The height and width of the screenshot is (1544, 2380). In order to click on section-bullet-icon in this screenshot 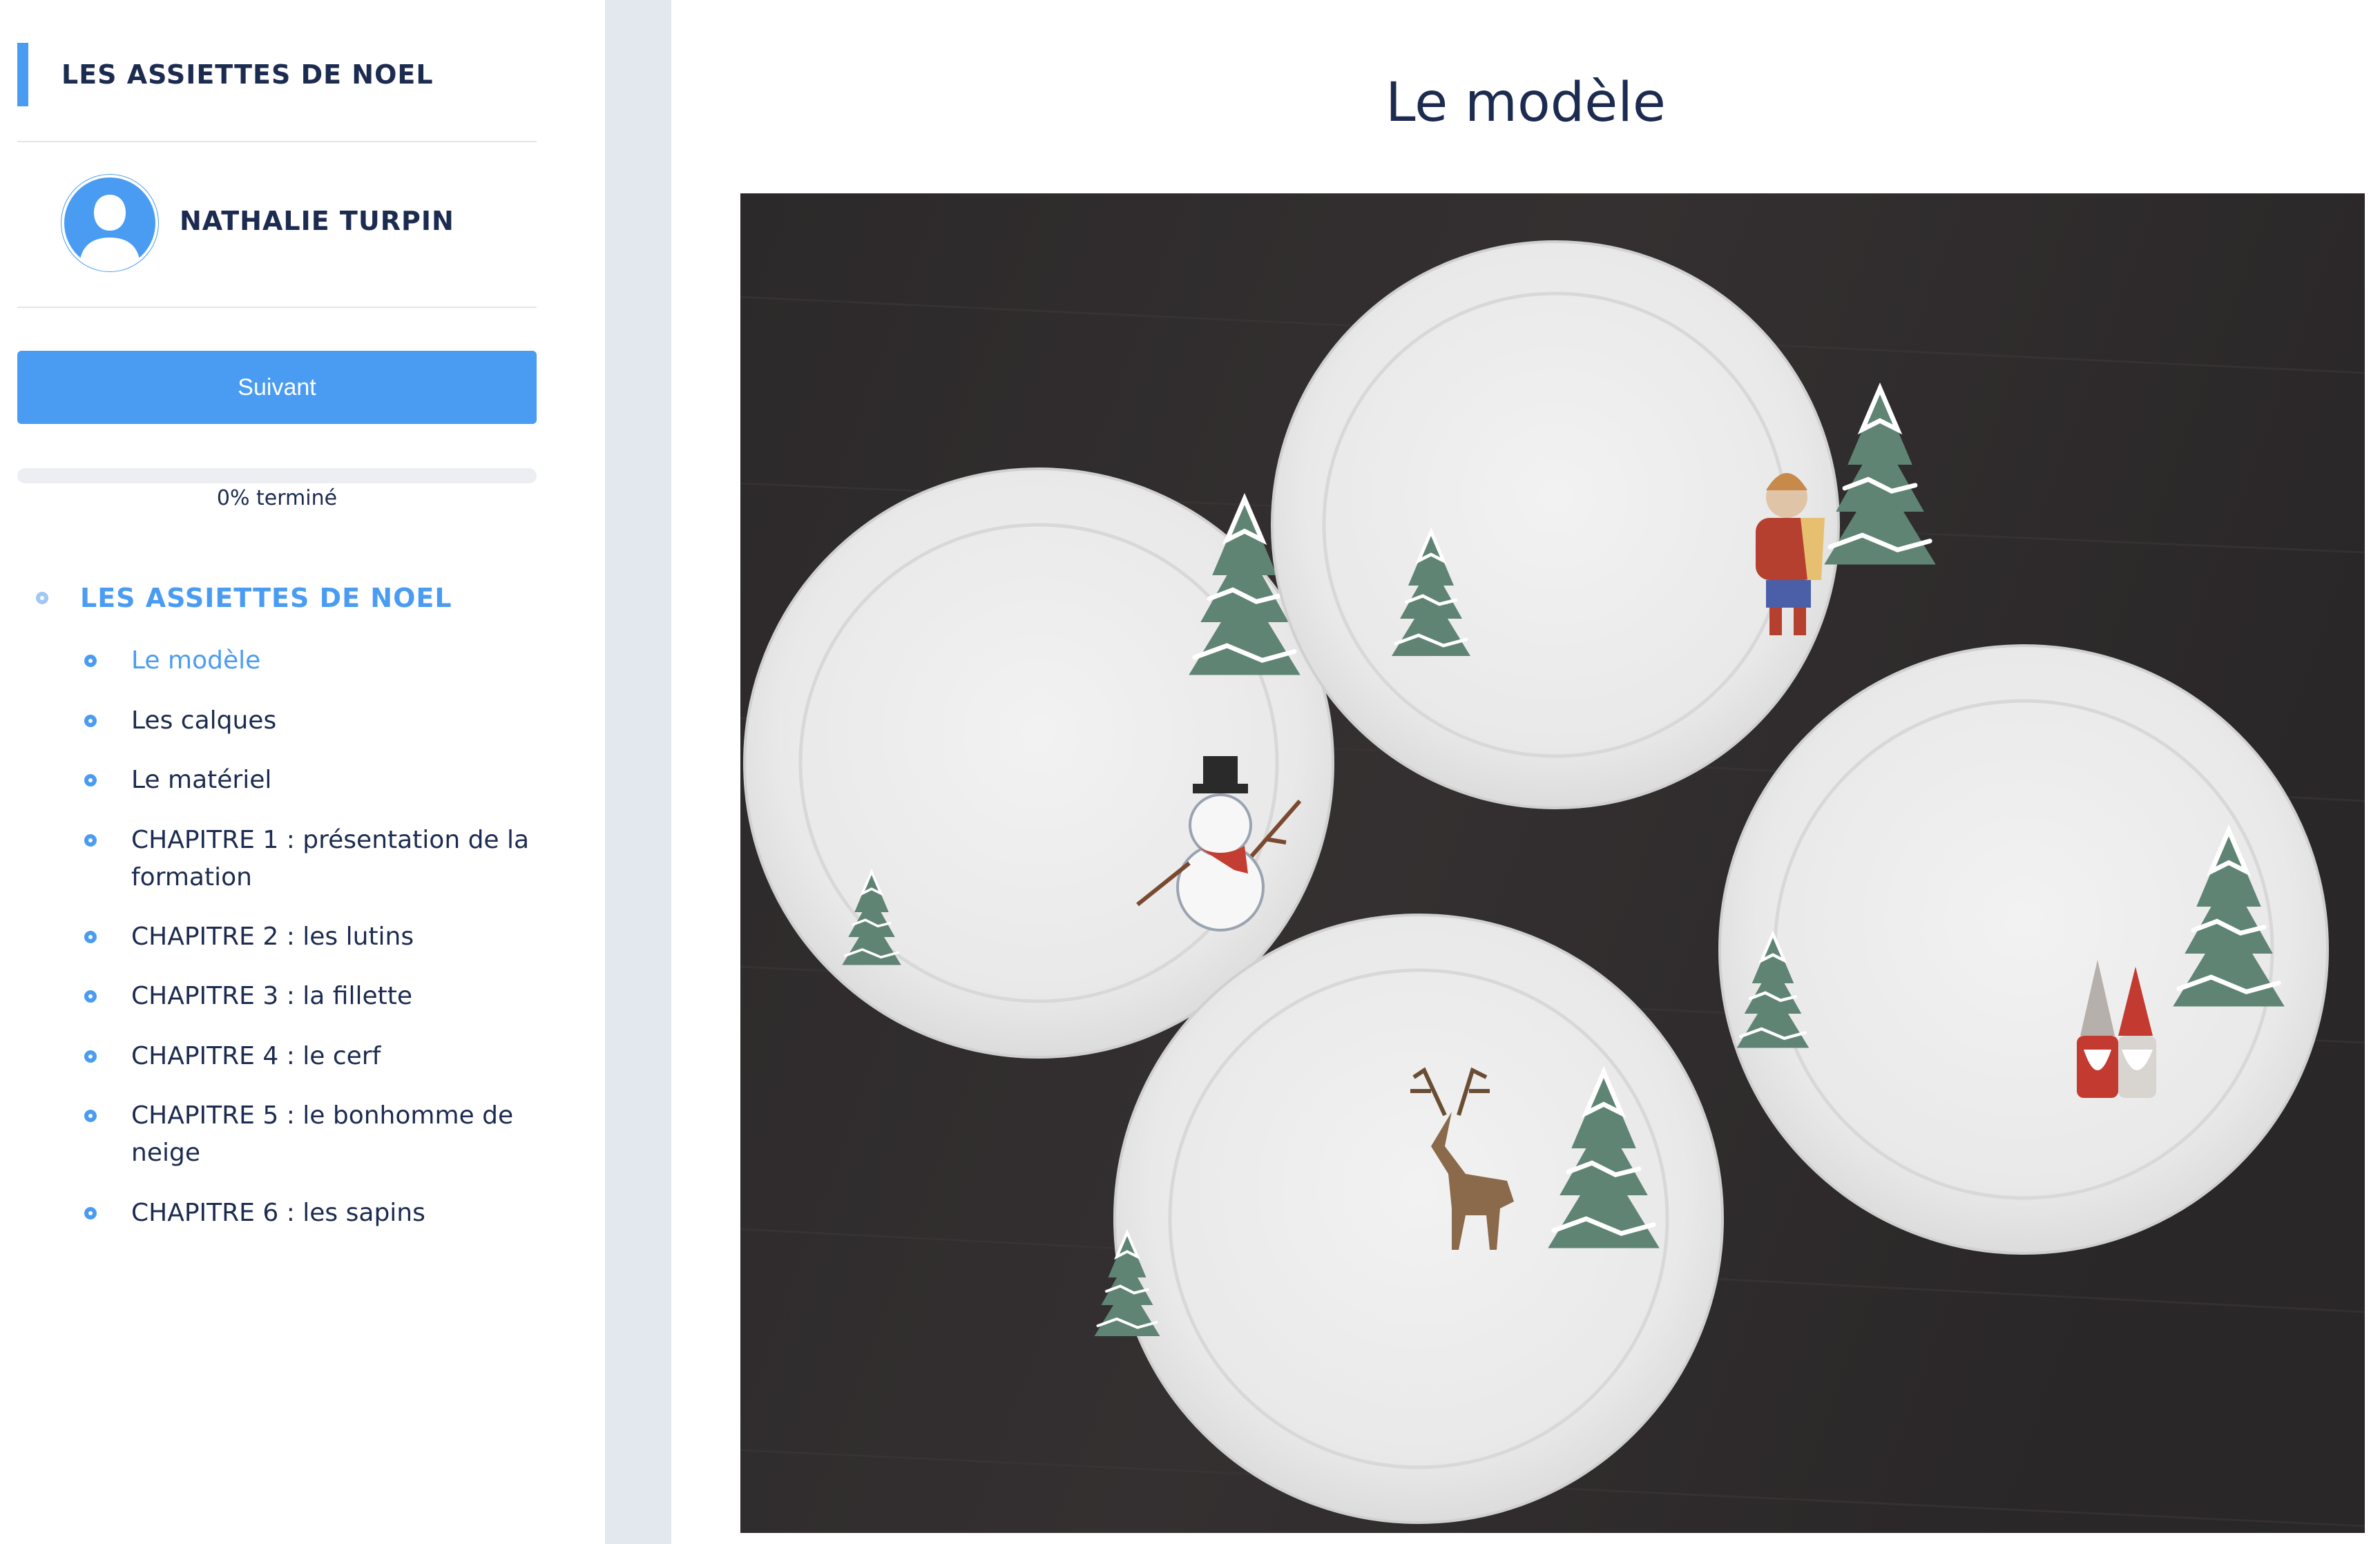, I will do `click(42, 598)`.